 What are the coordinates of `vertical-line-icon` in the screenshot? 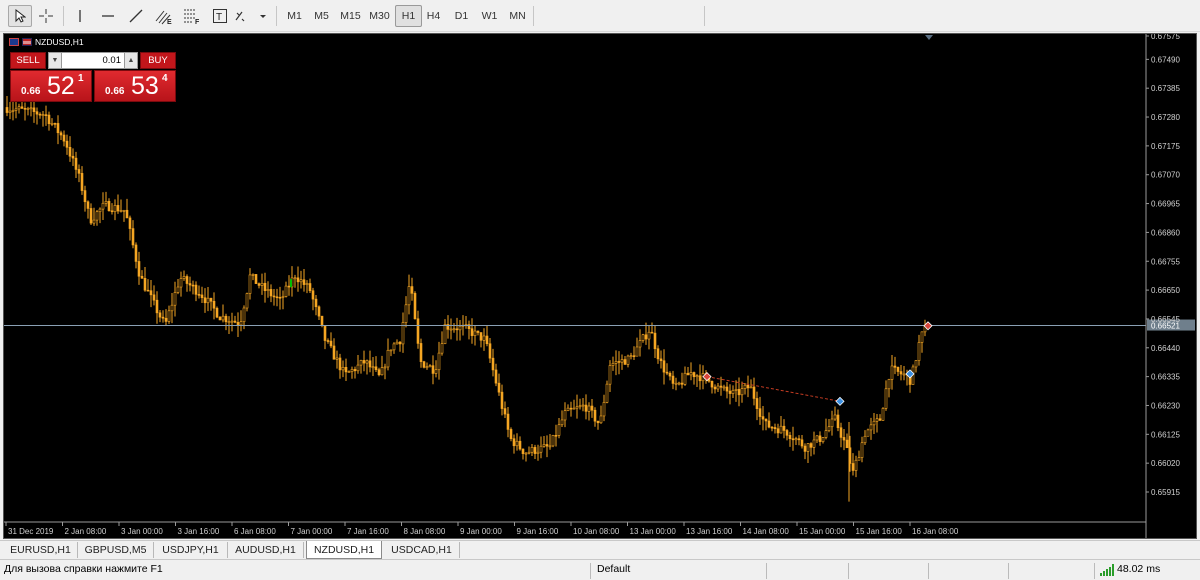 It's located at (80, 16).